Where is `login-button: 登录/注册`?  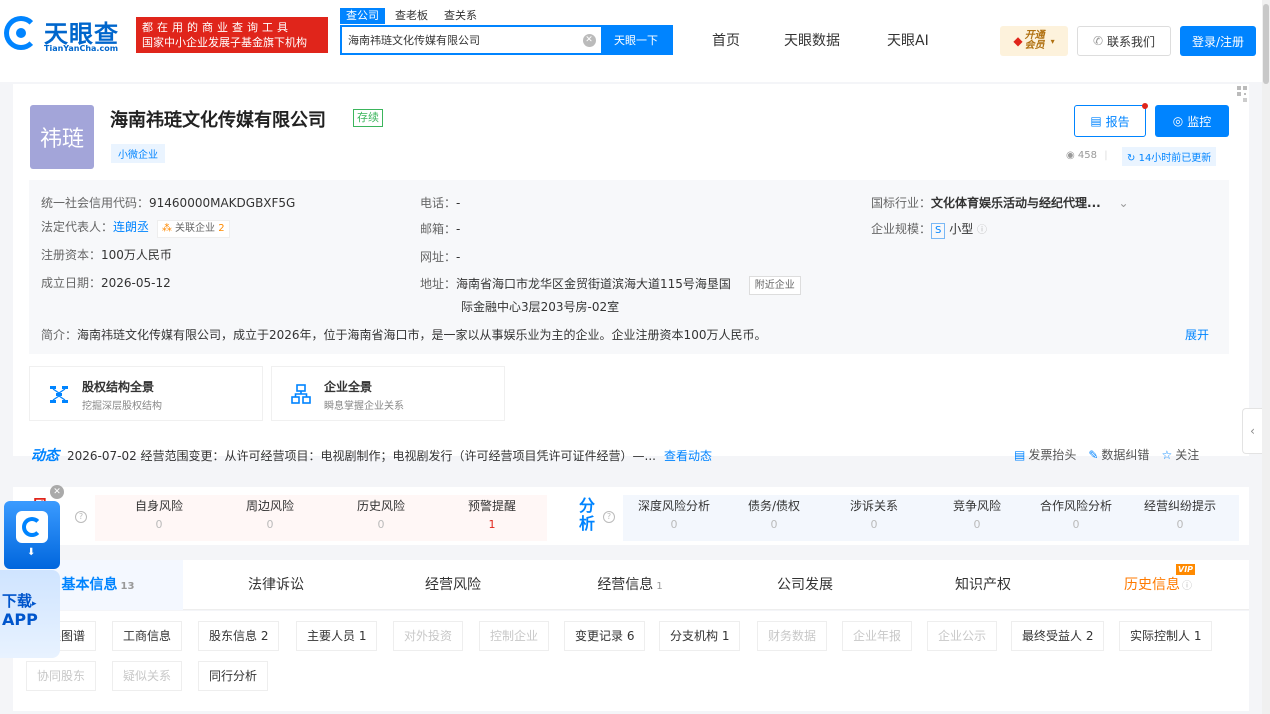 login-button: 登录/注册 is located at coordinates (1218, 41).